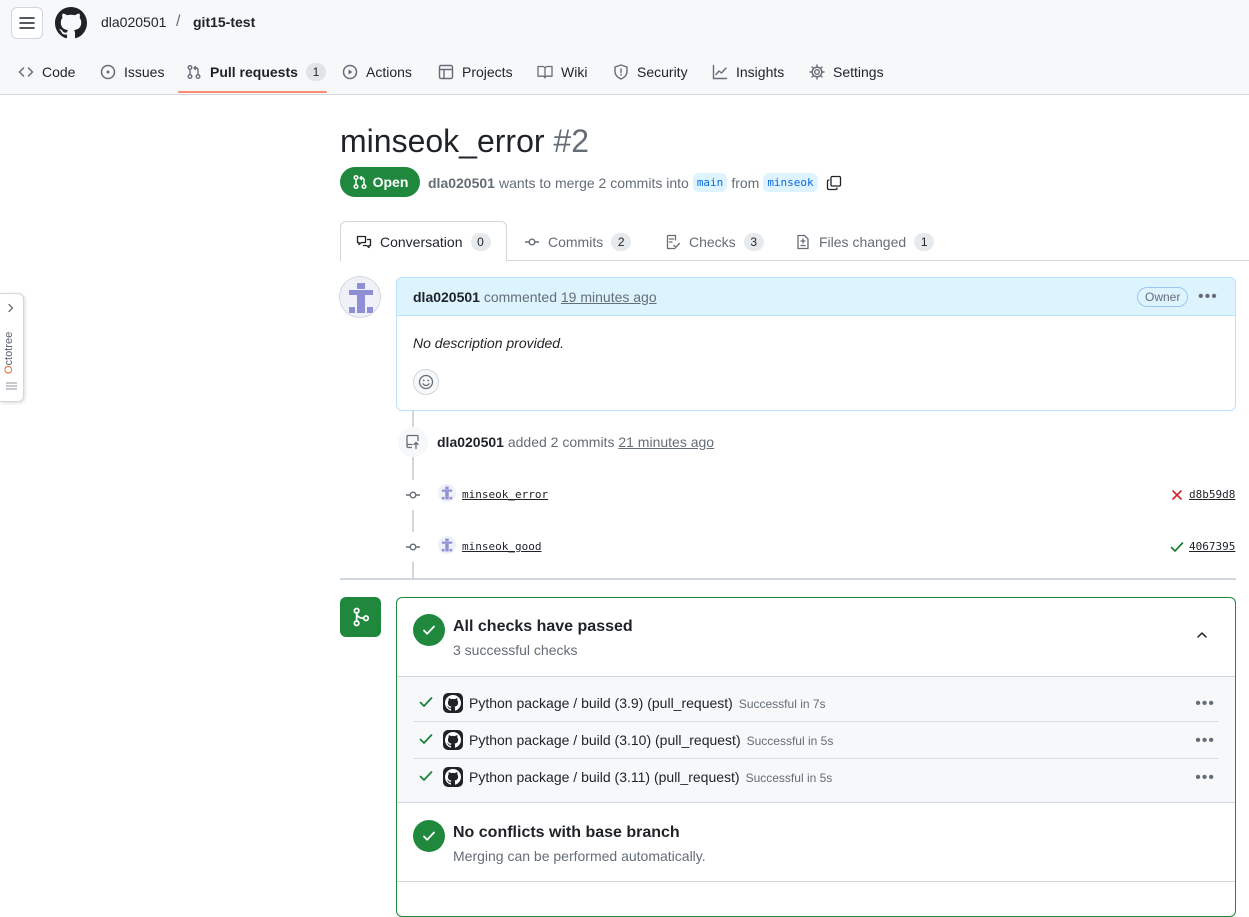  I want to click on nav-tab-code-label: Code, so click(59, 72).